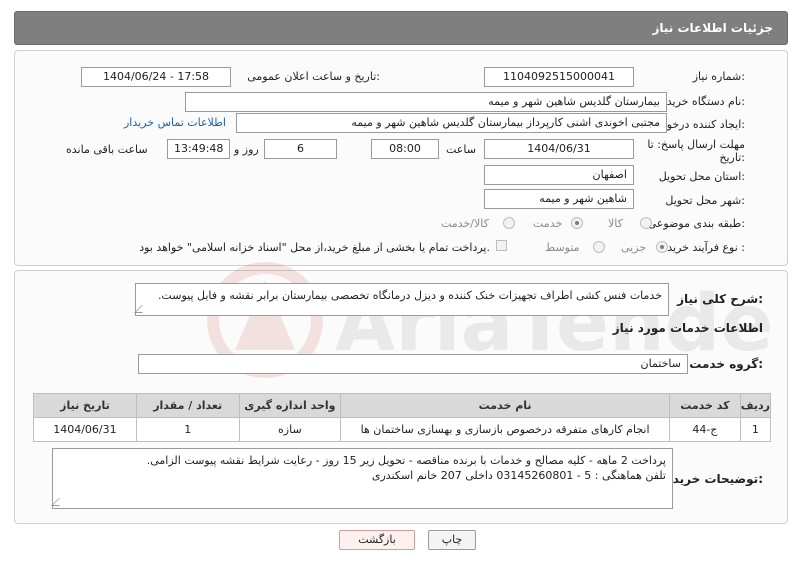 The image size is (788, 566). I want to click on services-section-title: اطلاعات خدمات مورد نیاز, so click(687, 328).